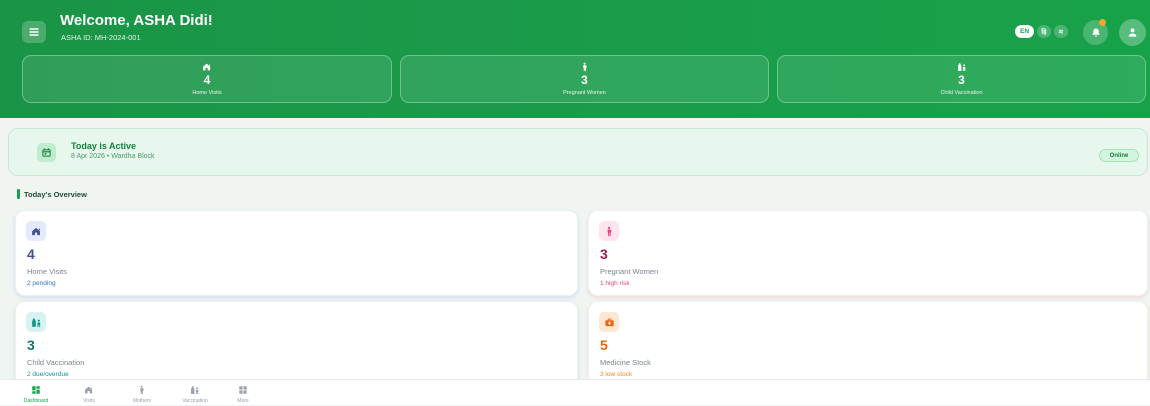 This screenshot has width=1150, height=406. I want to click on card-note: 3 low stock, so click(616, 374).